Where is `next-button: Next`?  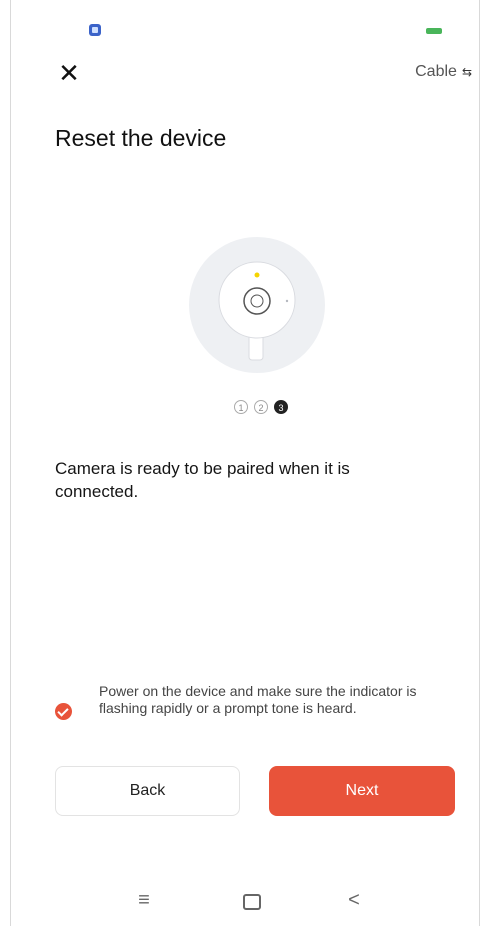
next-button: Next is located at coordinates (362, 791).